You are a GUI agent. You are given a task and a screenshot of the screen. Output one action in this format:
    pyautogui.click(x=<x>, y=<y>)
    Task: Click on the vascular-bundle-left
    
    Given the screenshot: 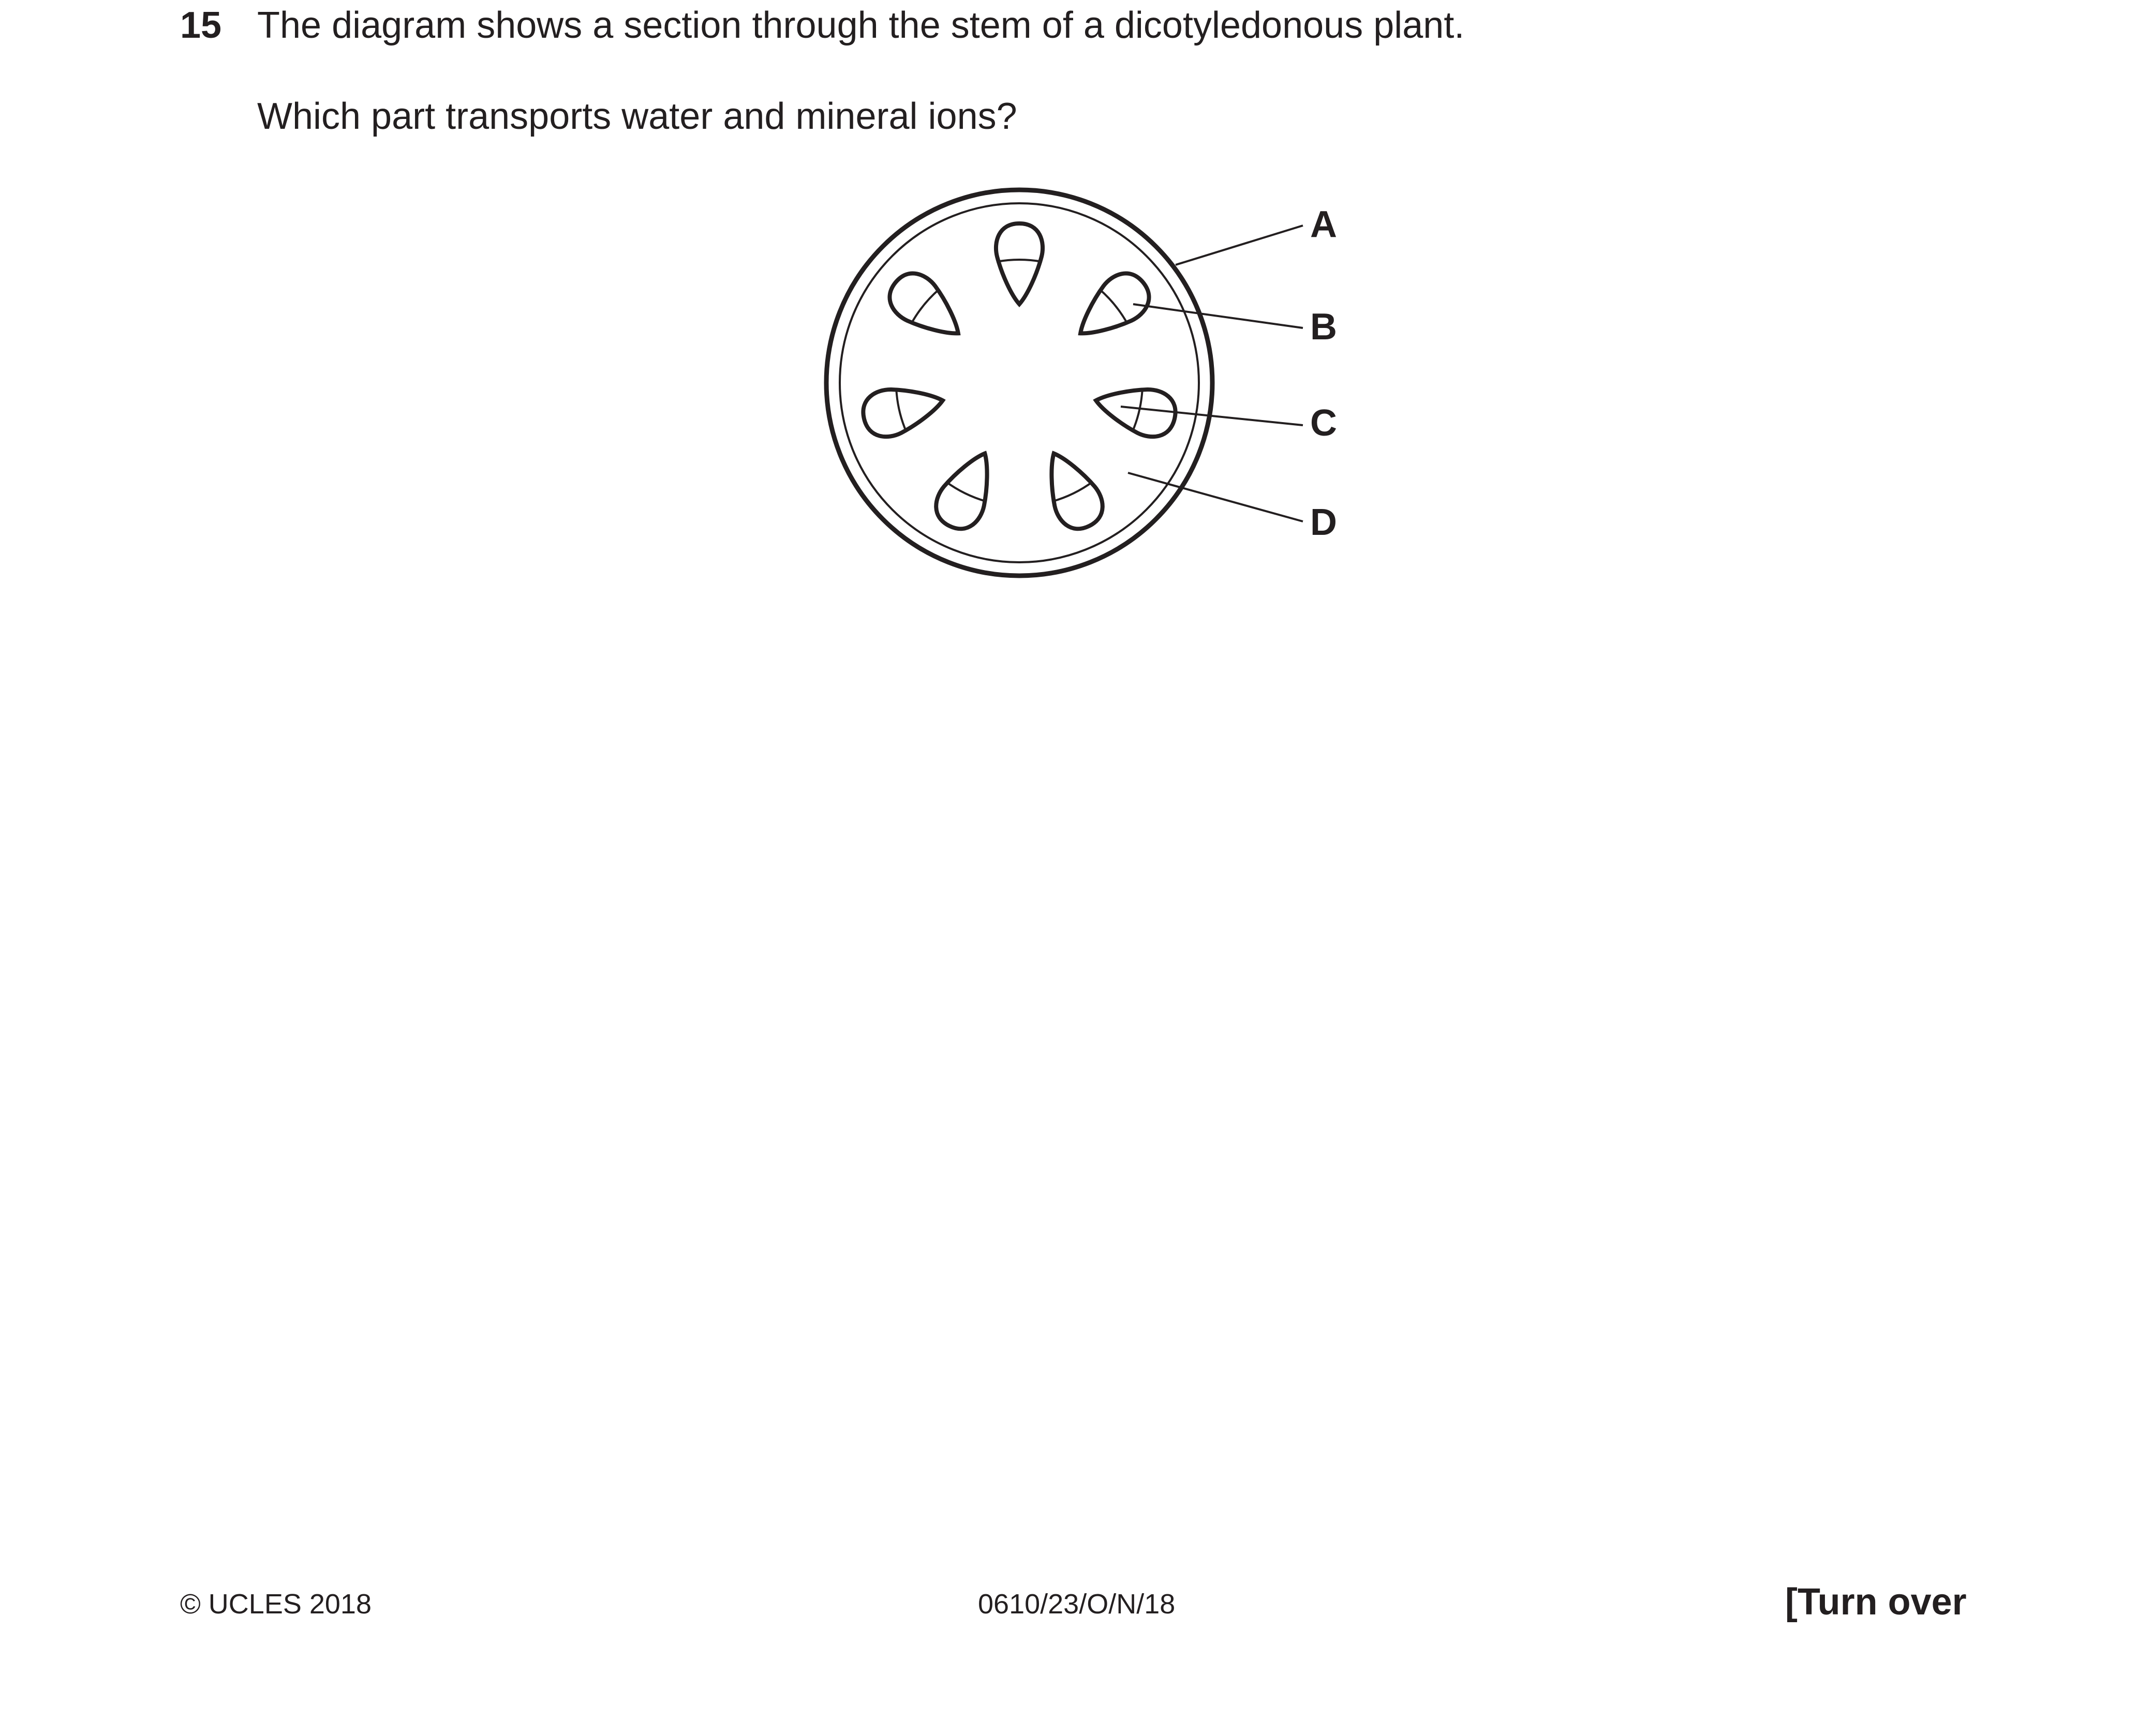 What is the action you would take?
    pyautogui.click(x=904, y=413)
    